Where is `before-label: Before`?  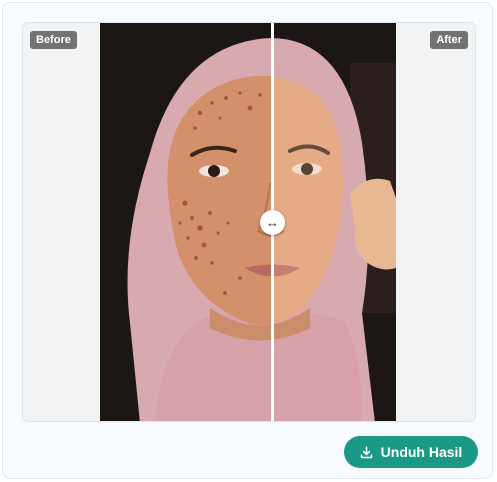 before-label: Before is located at coordinates (53, 40).